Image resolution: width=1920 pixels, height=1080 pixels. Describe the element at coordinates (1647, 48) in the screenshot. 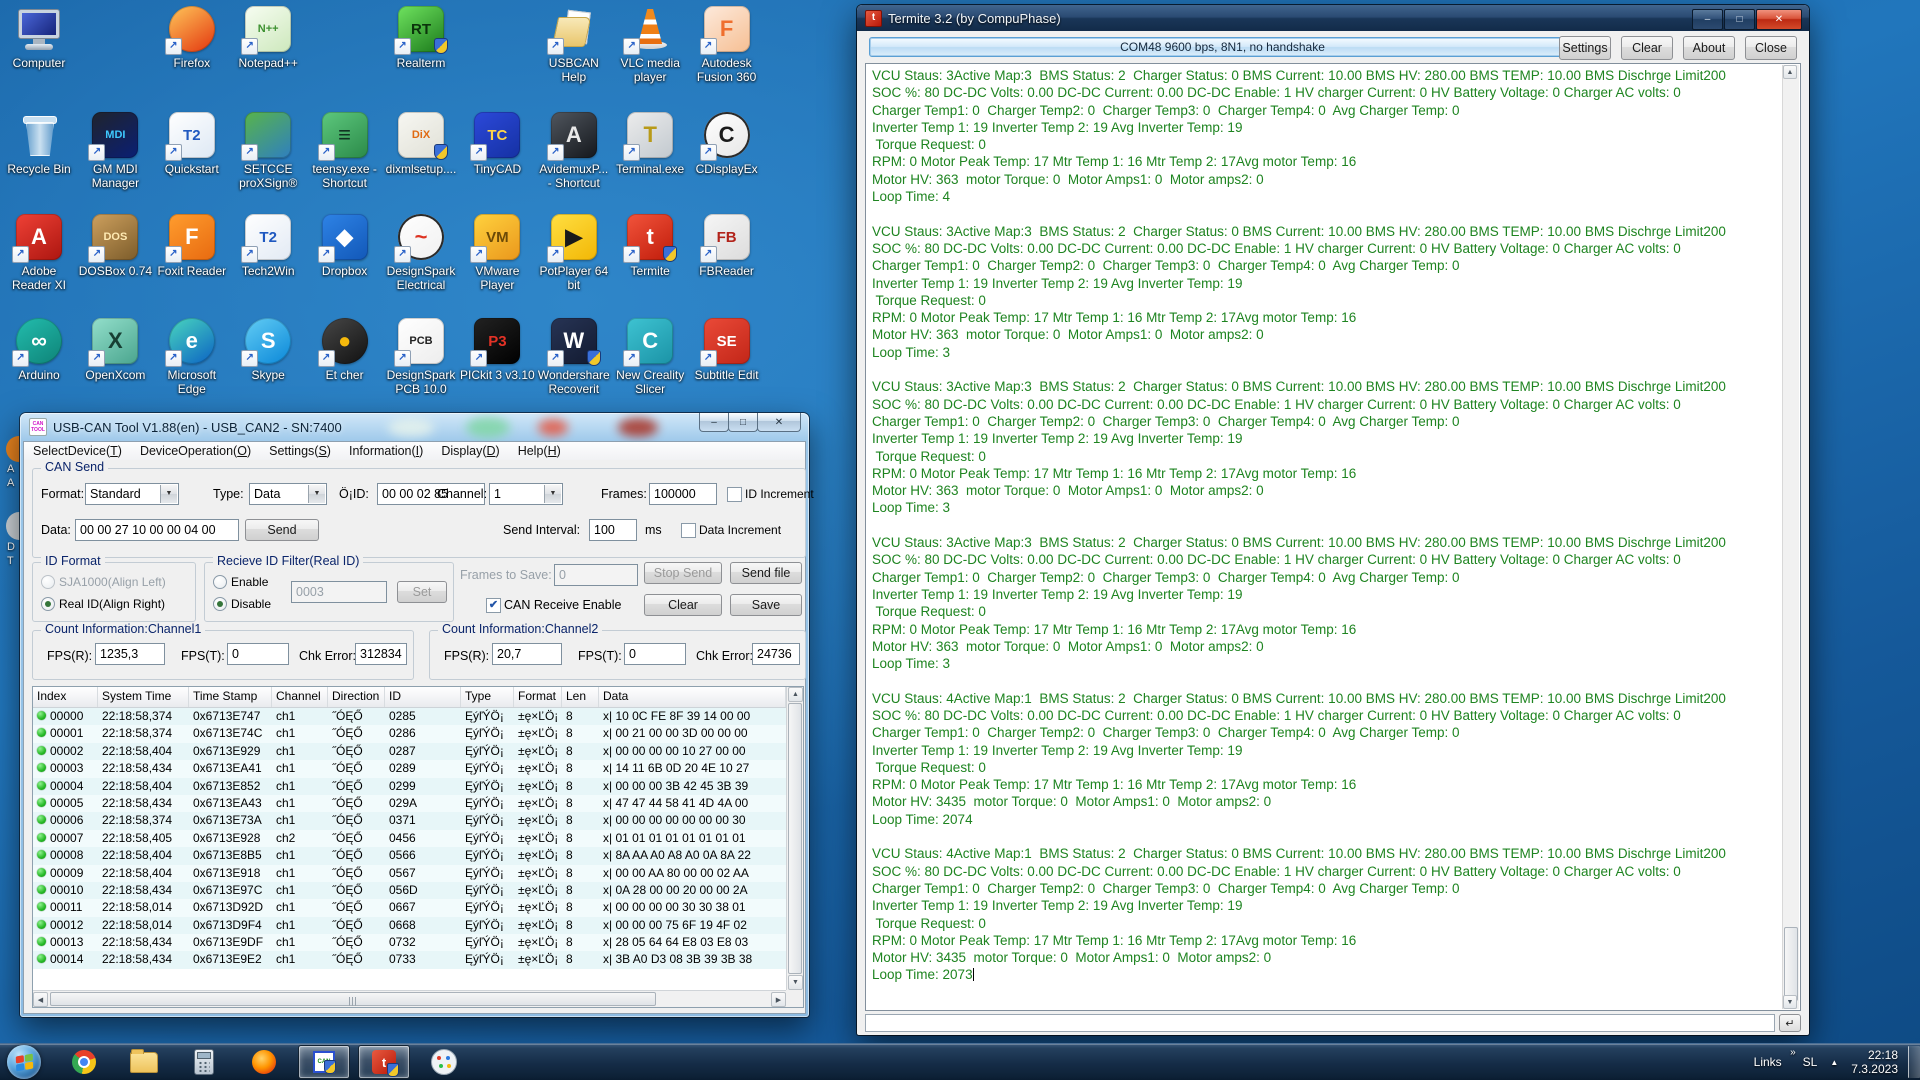

I see `clear-button: Clear` at that location.